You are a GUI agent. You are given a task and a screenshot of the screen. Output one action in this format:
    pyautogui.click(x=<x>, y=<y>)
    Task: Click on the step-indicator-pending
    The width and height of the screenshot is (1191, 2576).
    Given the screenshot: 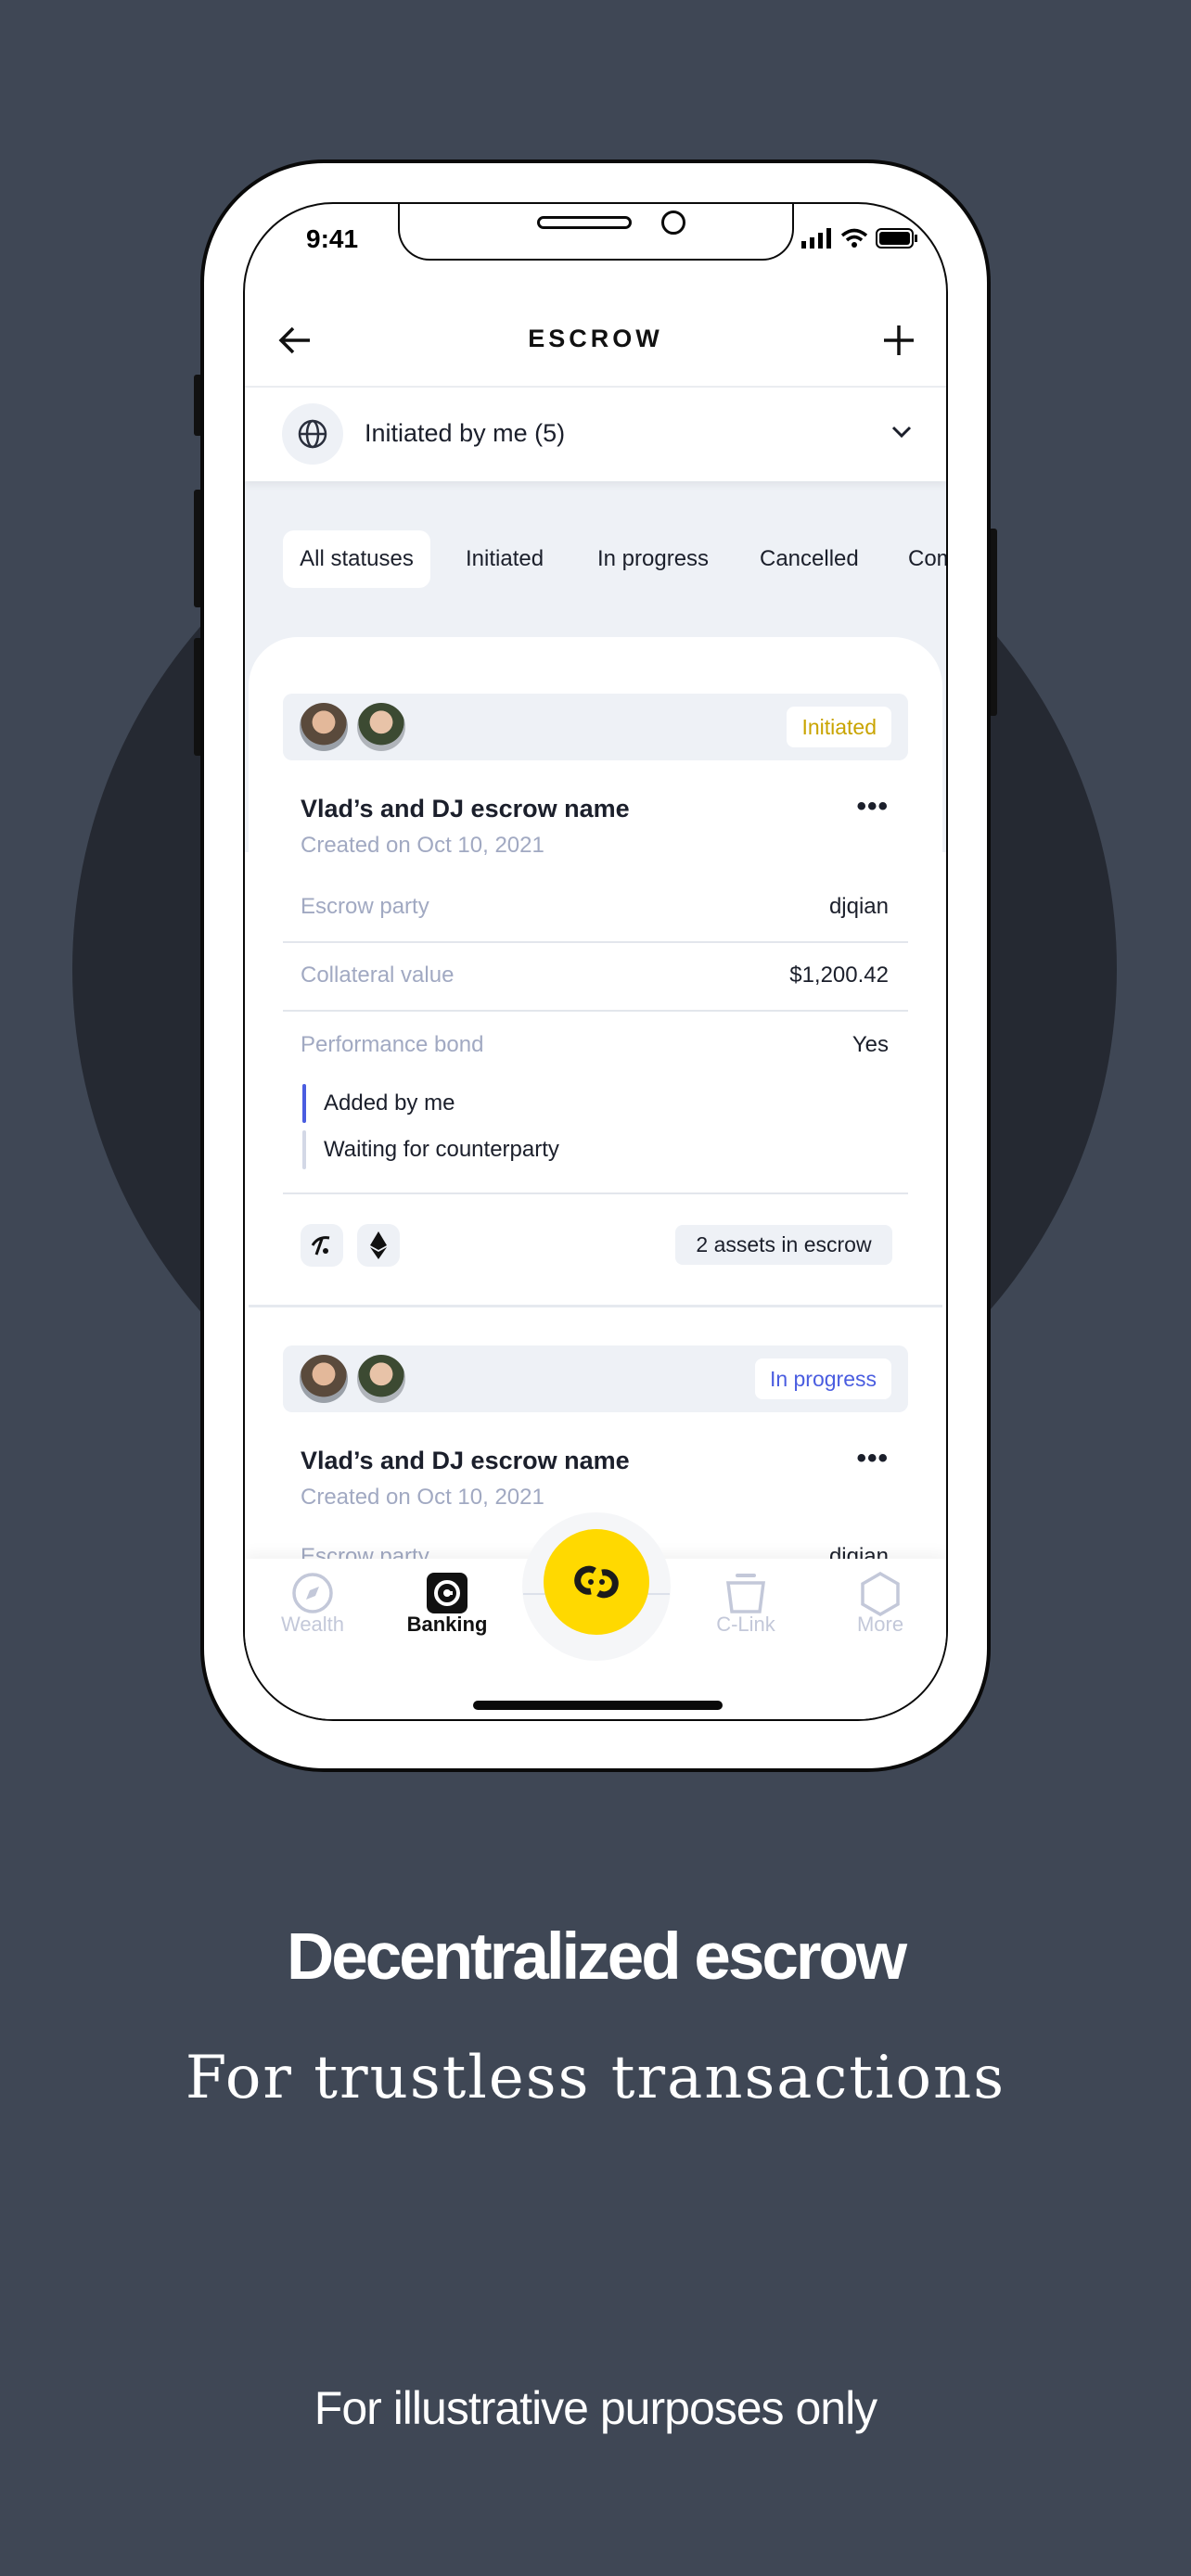 What is the action you would take?
    pyautogui.click(x=304, y=1149)
    